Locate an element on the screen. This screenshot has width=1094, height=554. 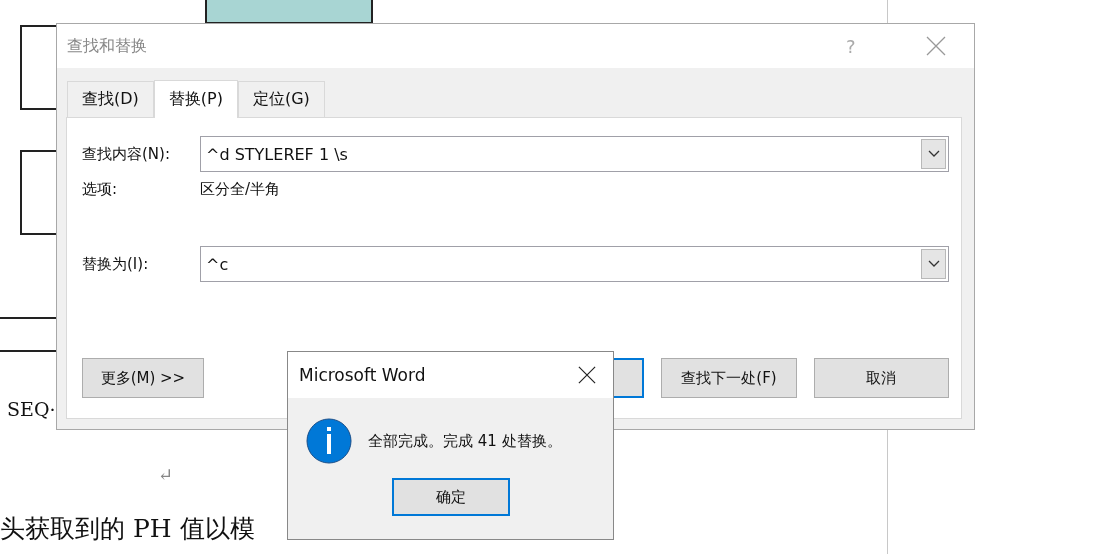
ok-button: 确定 is located at coordinates (450, 497).